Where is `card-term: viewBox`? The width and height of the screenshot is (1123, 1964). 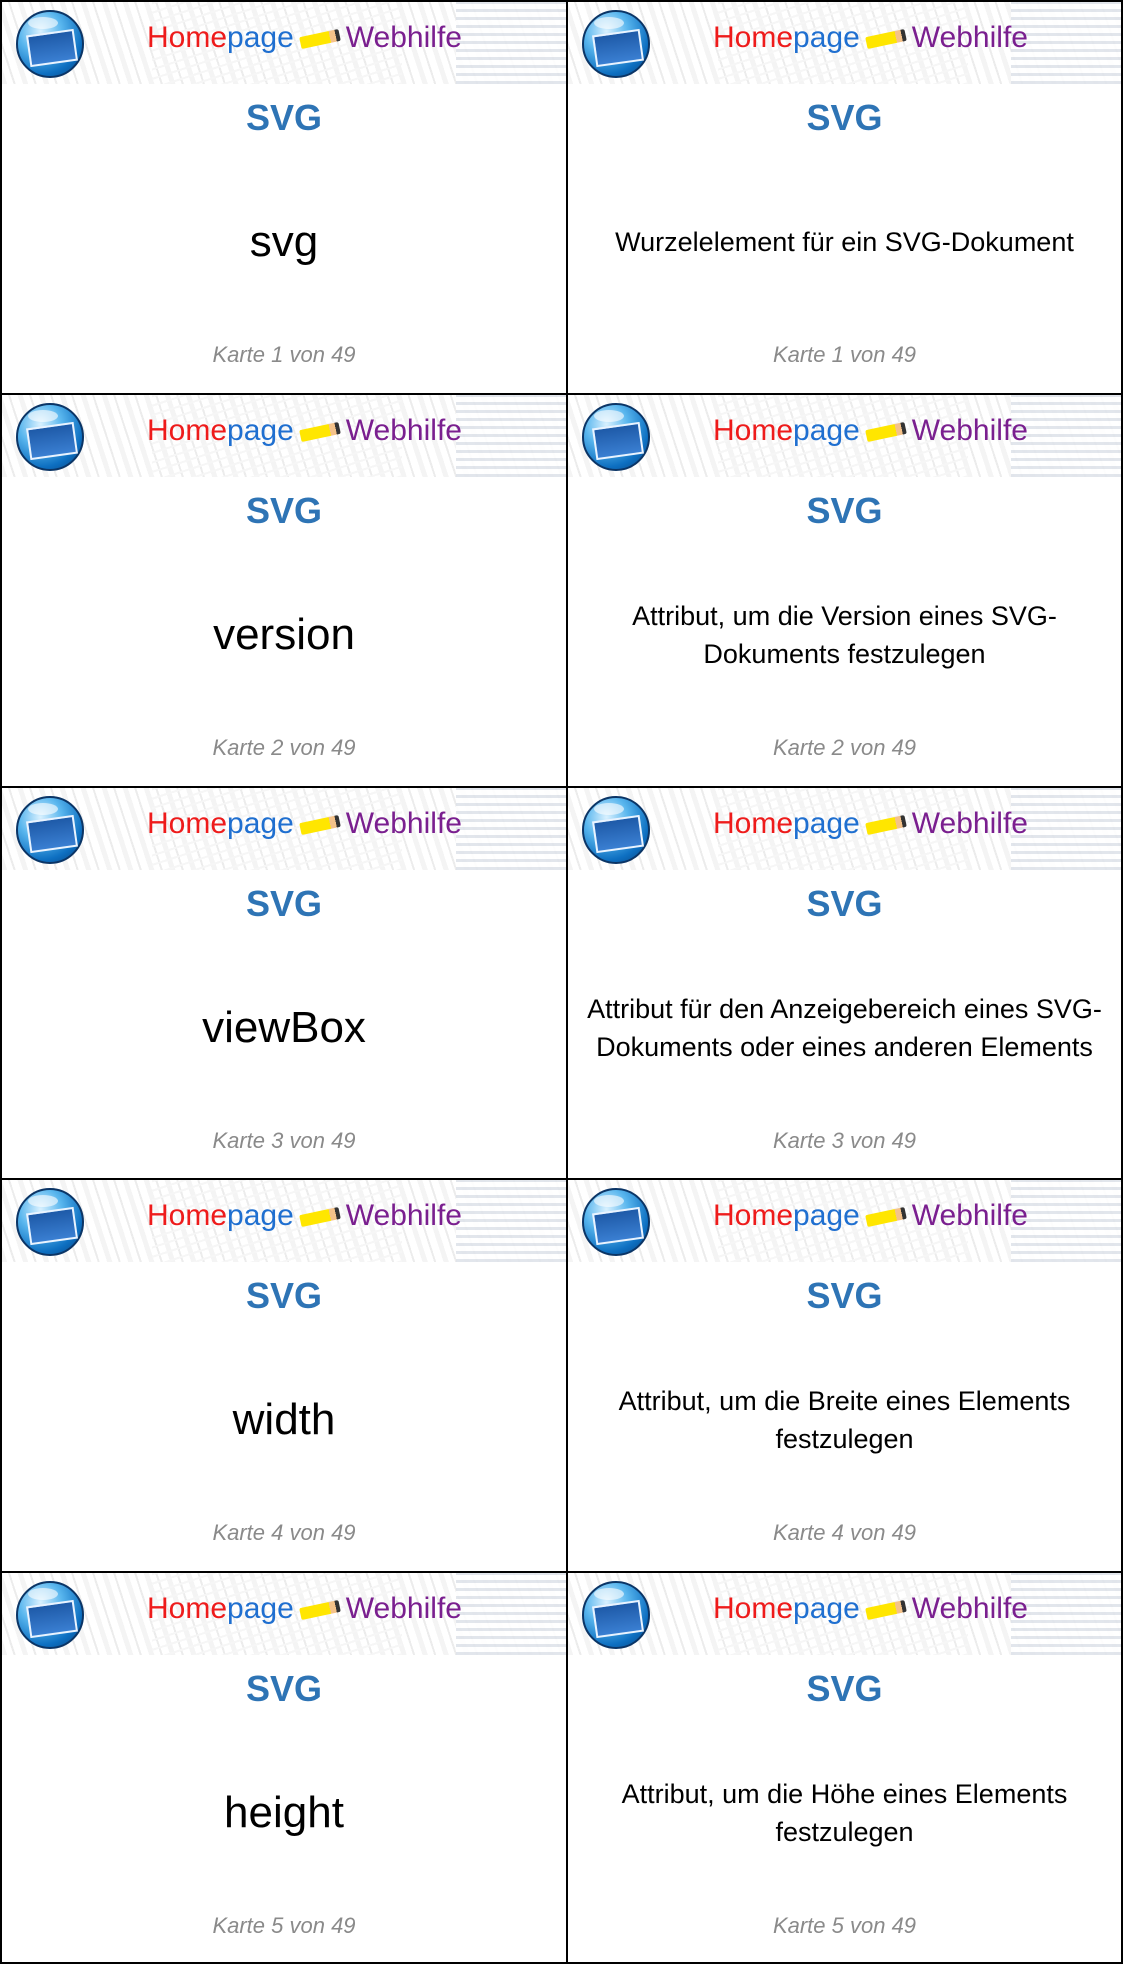
card-term: viewBox is located at coordinates (284, 1027).